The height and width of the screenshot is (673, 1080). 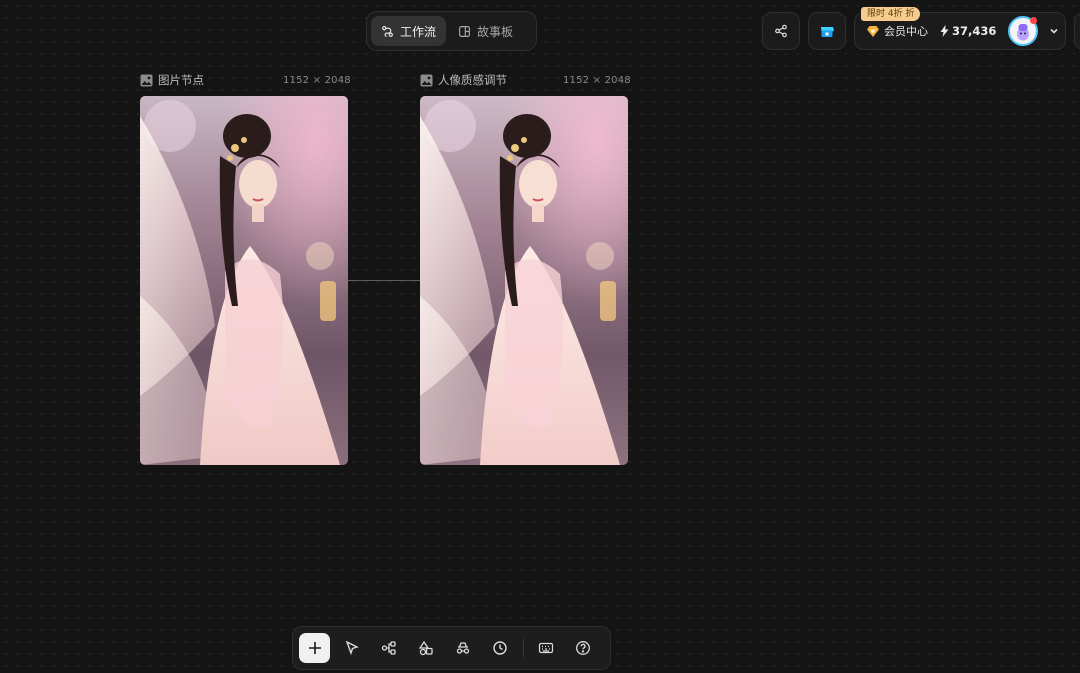 I want to click on chevron-down-icon, so click(x=1054, y=31).